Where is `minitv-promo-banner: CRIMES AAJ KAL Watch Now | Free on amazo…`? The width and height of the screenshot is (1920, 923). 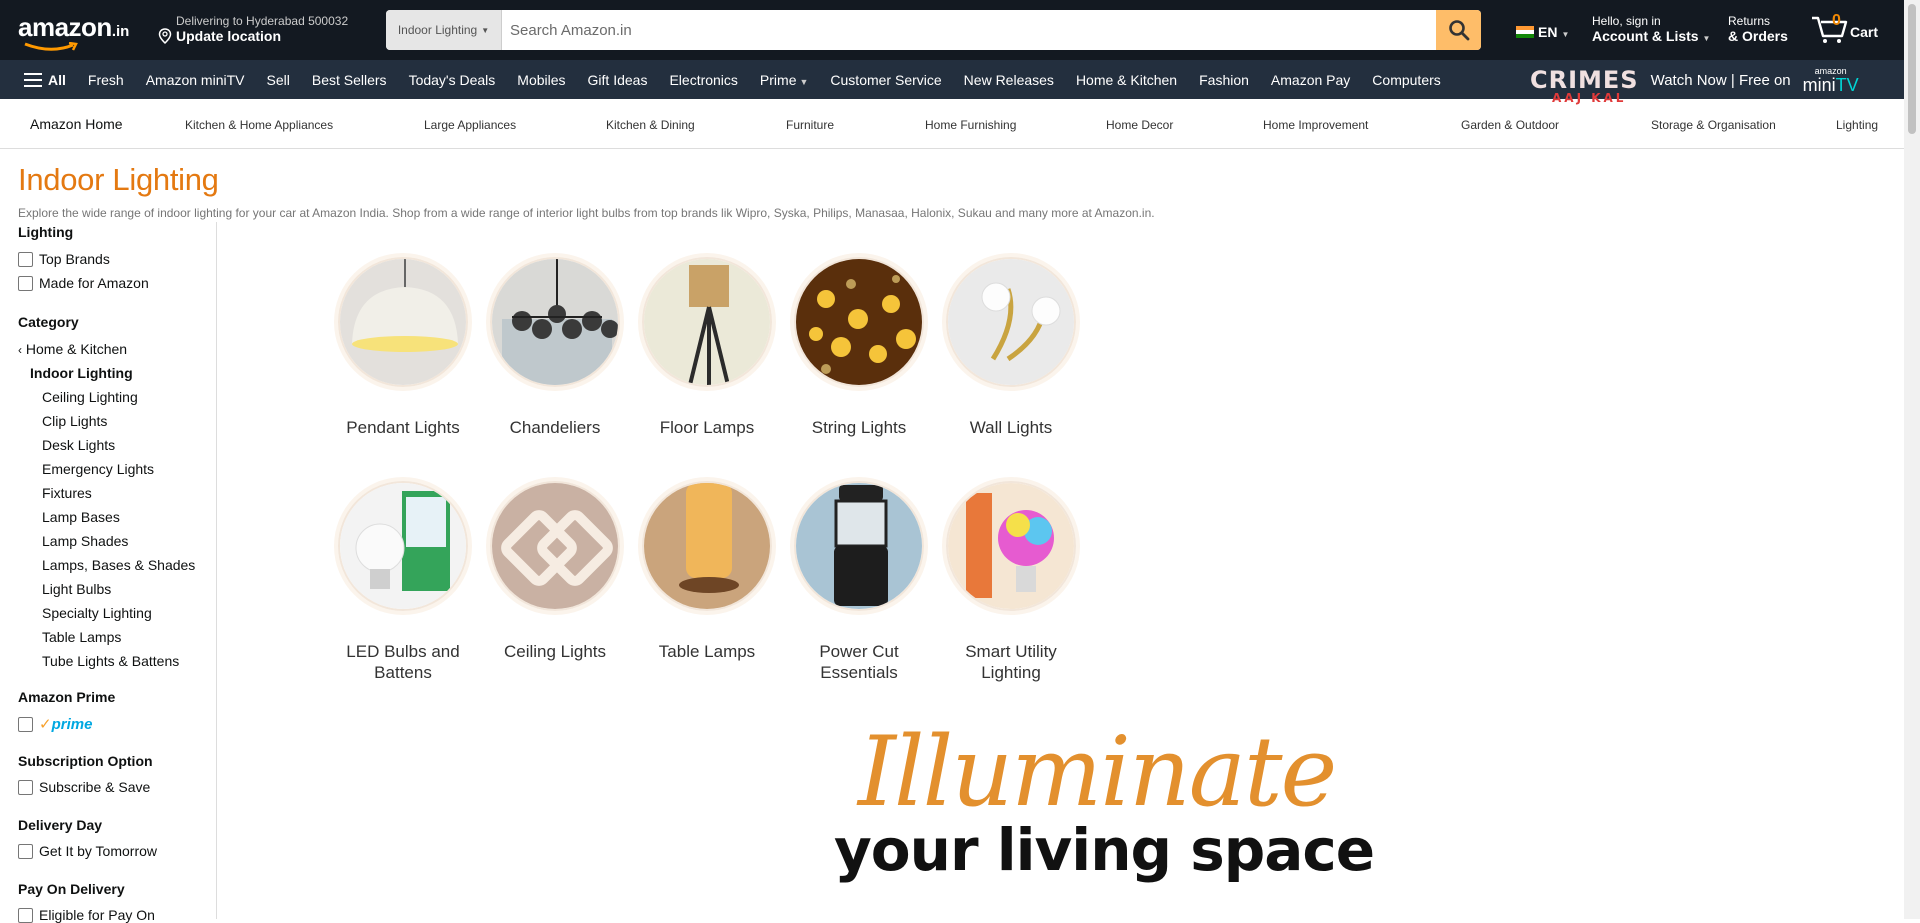 minitv-promo-banner: CRIMES AAJ KAL Watch Now | Free on amazo… is located at coordinates (1694, 83).